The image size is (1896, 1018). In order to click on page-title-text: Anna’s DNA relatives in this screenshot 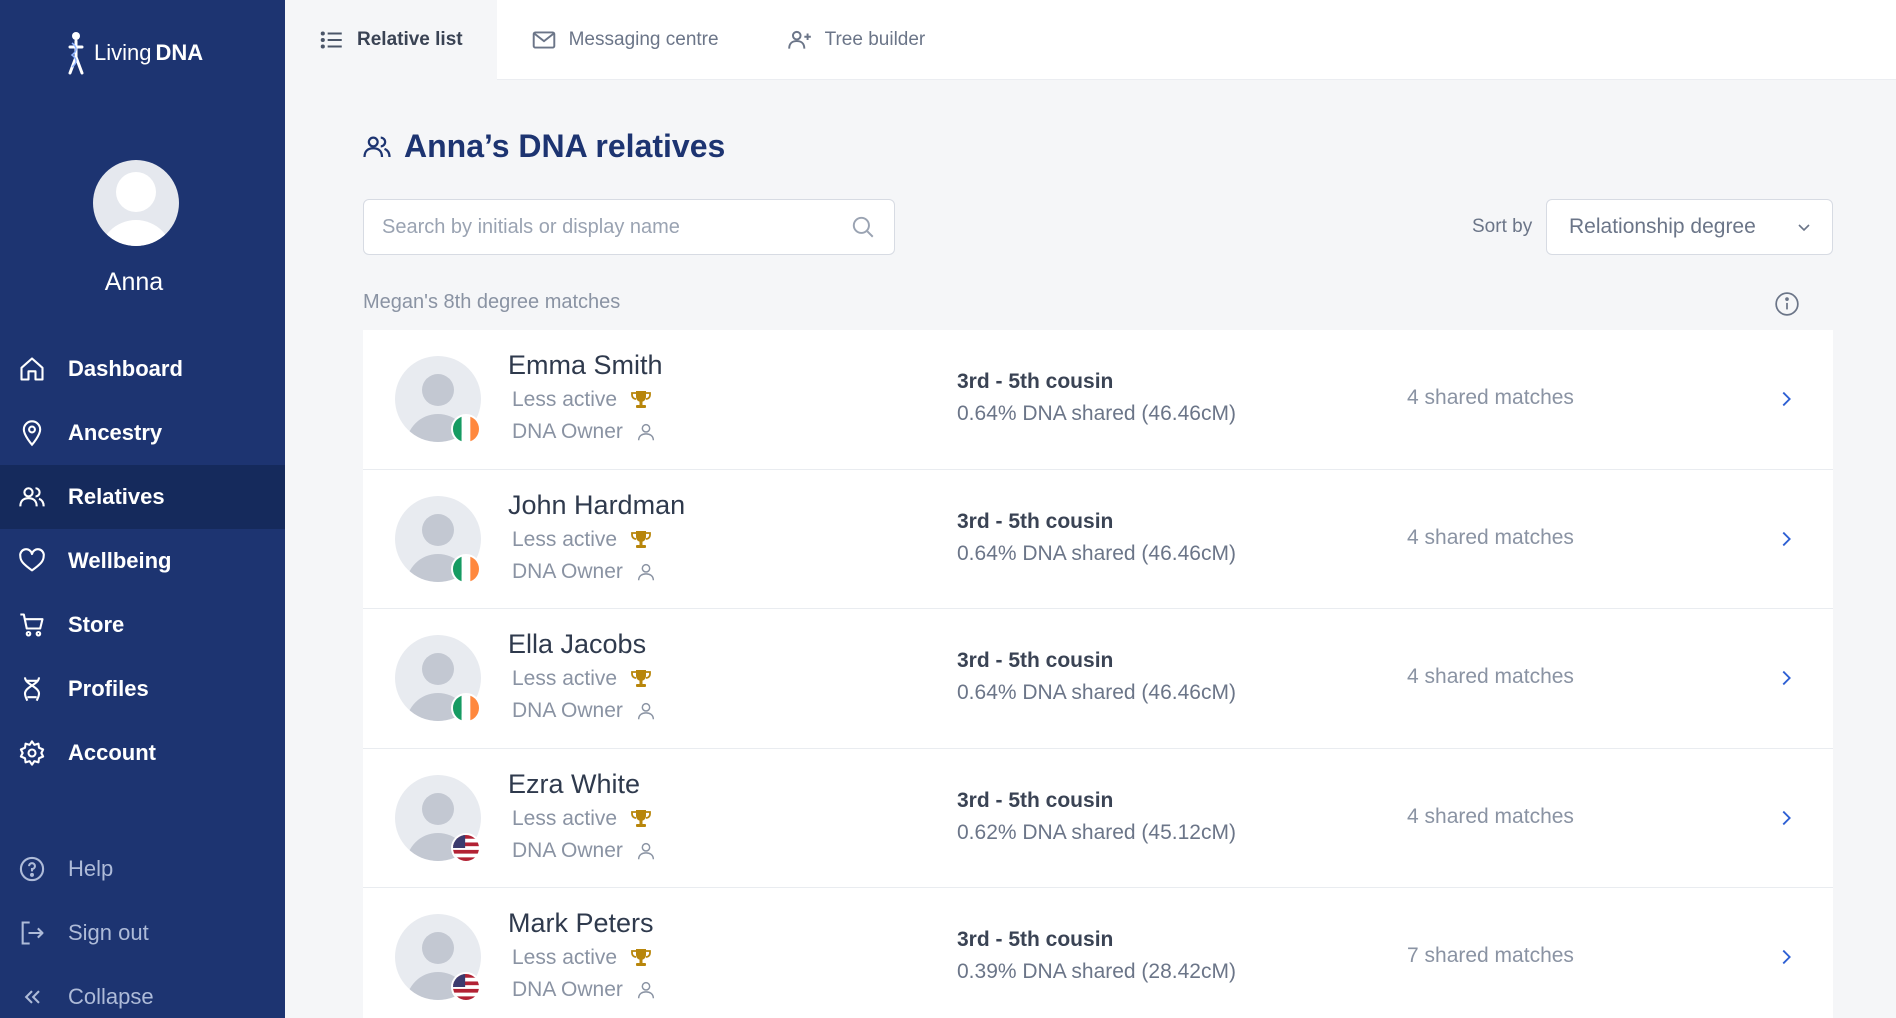, I will do `click(565, 146)`.